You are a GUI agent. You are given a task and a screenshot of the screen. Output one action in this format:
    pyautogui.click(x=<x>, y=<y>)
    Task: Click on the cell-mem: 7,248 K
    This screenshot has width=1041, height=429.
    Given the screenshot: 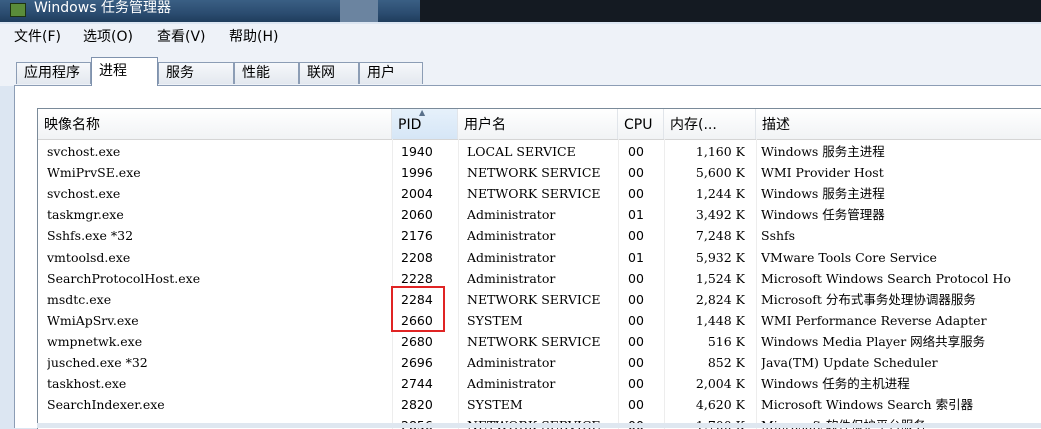 What is the action you would take?
    pyautogui.click(x=720, y=236)
    